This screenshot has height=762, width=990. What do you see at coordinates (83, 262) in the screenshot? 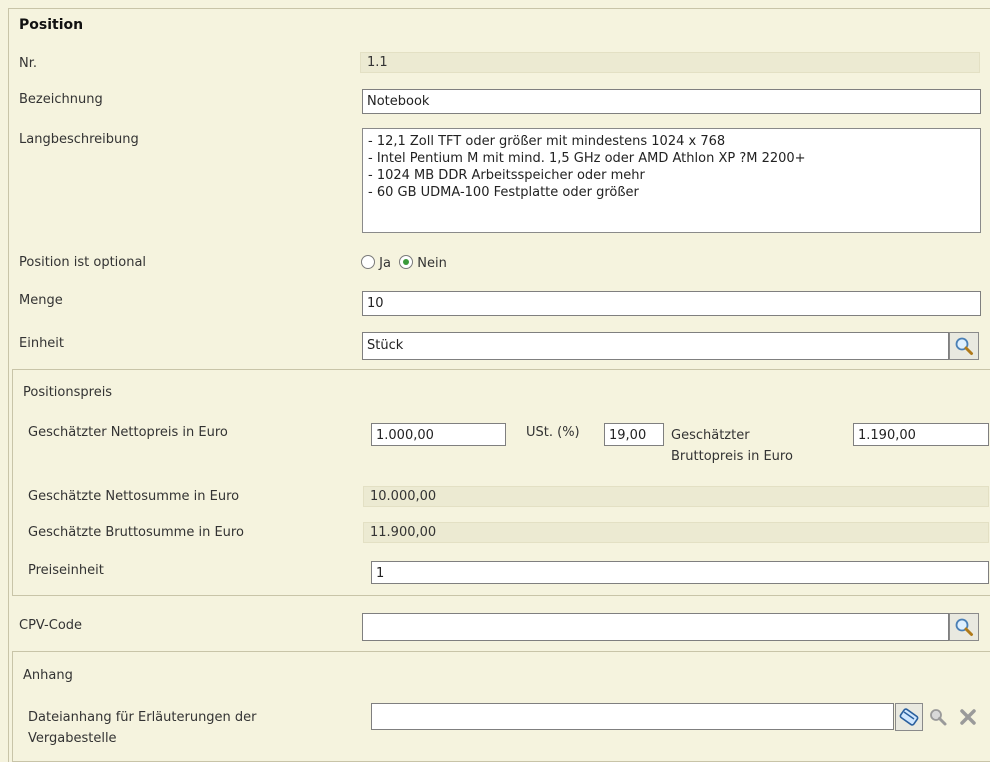
I see `optional-label: Position ist optional` at bounding box center [83, 262].